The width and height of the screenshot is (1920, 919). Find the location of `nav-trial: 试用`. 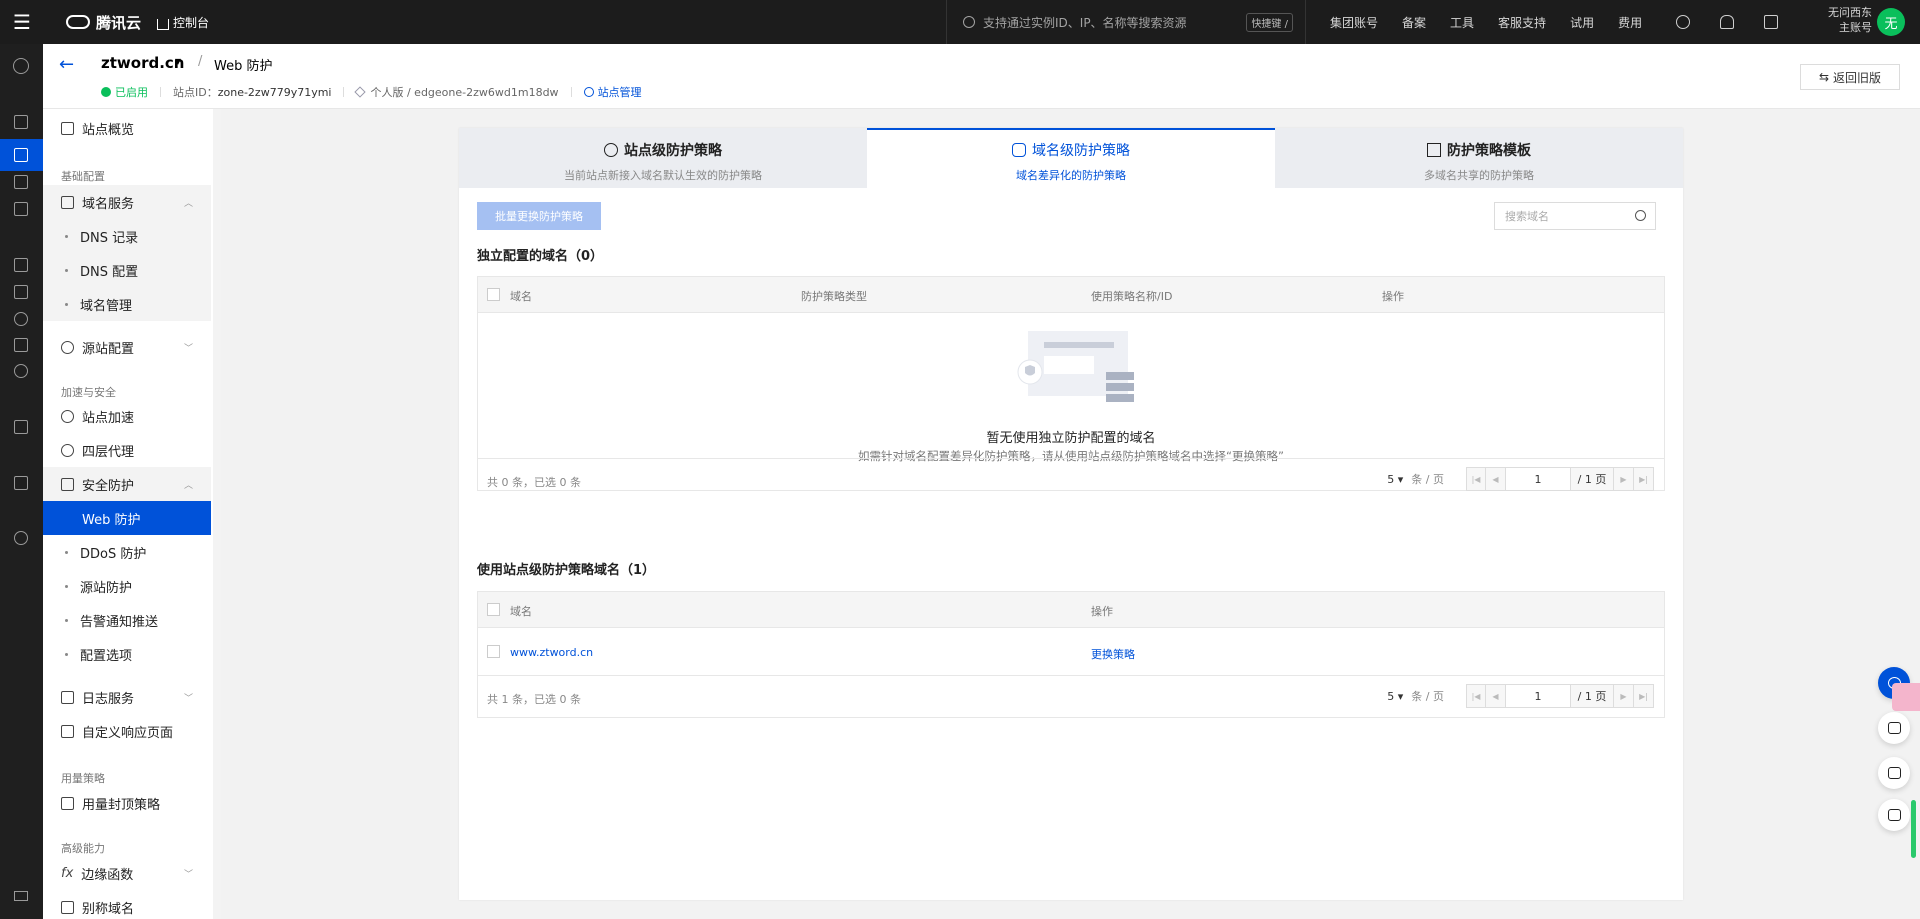

nav-trial: 试用 is located at coordinates (1582, 22).